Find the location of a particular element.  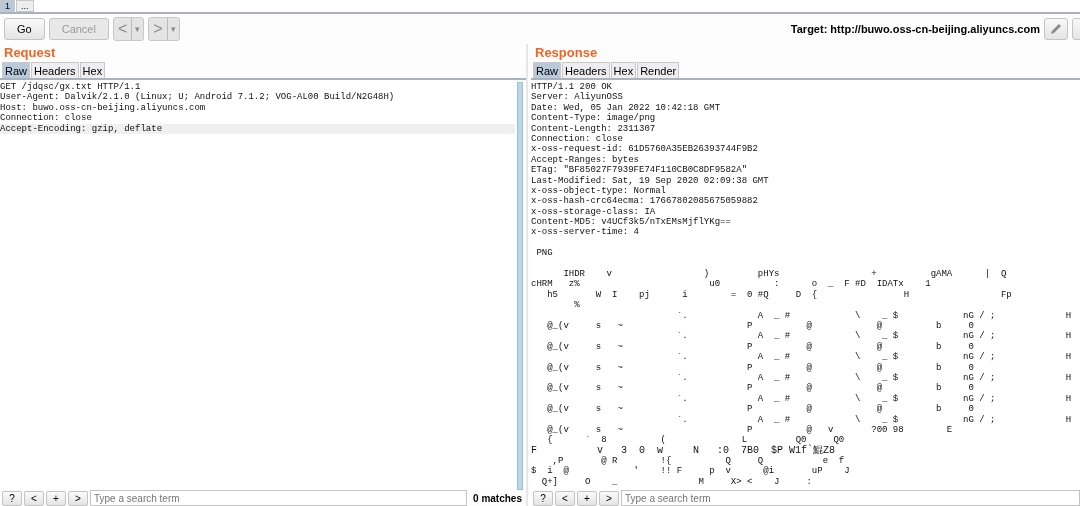

go-button: Go is located at coordinates (24, 29).